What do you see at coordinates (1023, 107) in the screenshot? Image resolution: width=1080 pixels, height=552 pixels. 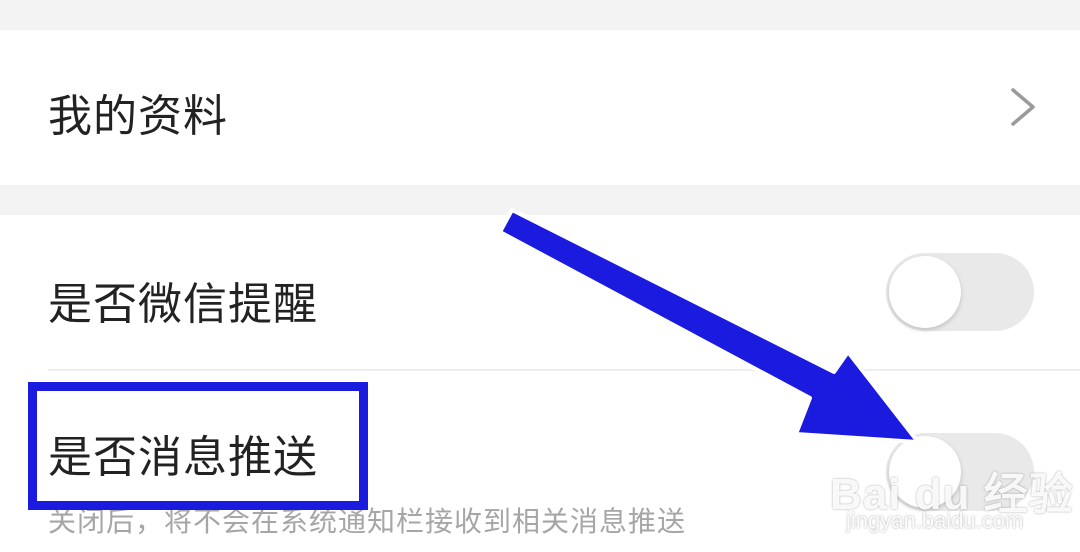 I see `chevron-right-icon` at bounding box center [1023, 107].